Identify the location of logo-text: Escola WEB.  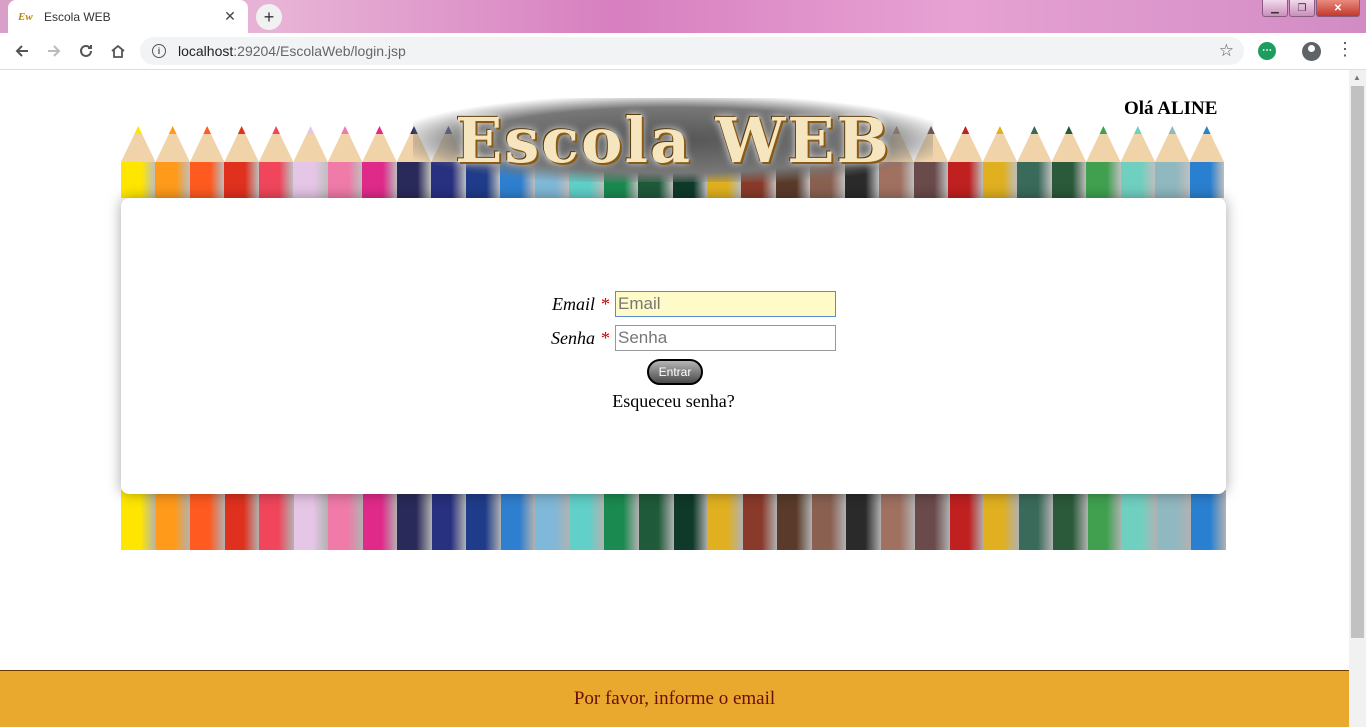
(673, 140).